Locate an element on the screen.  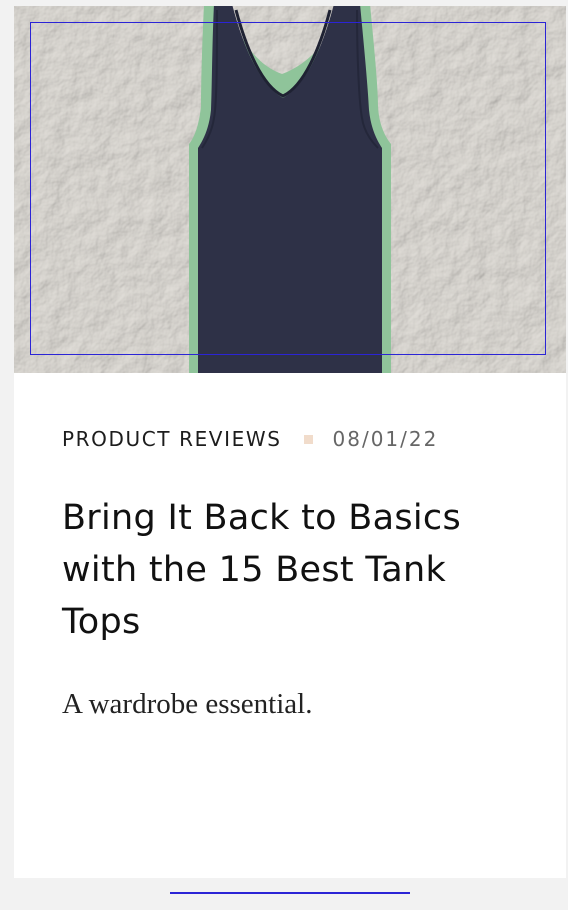
meta-separator is located at coordinates (308, 439).